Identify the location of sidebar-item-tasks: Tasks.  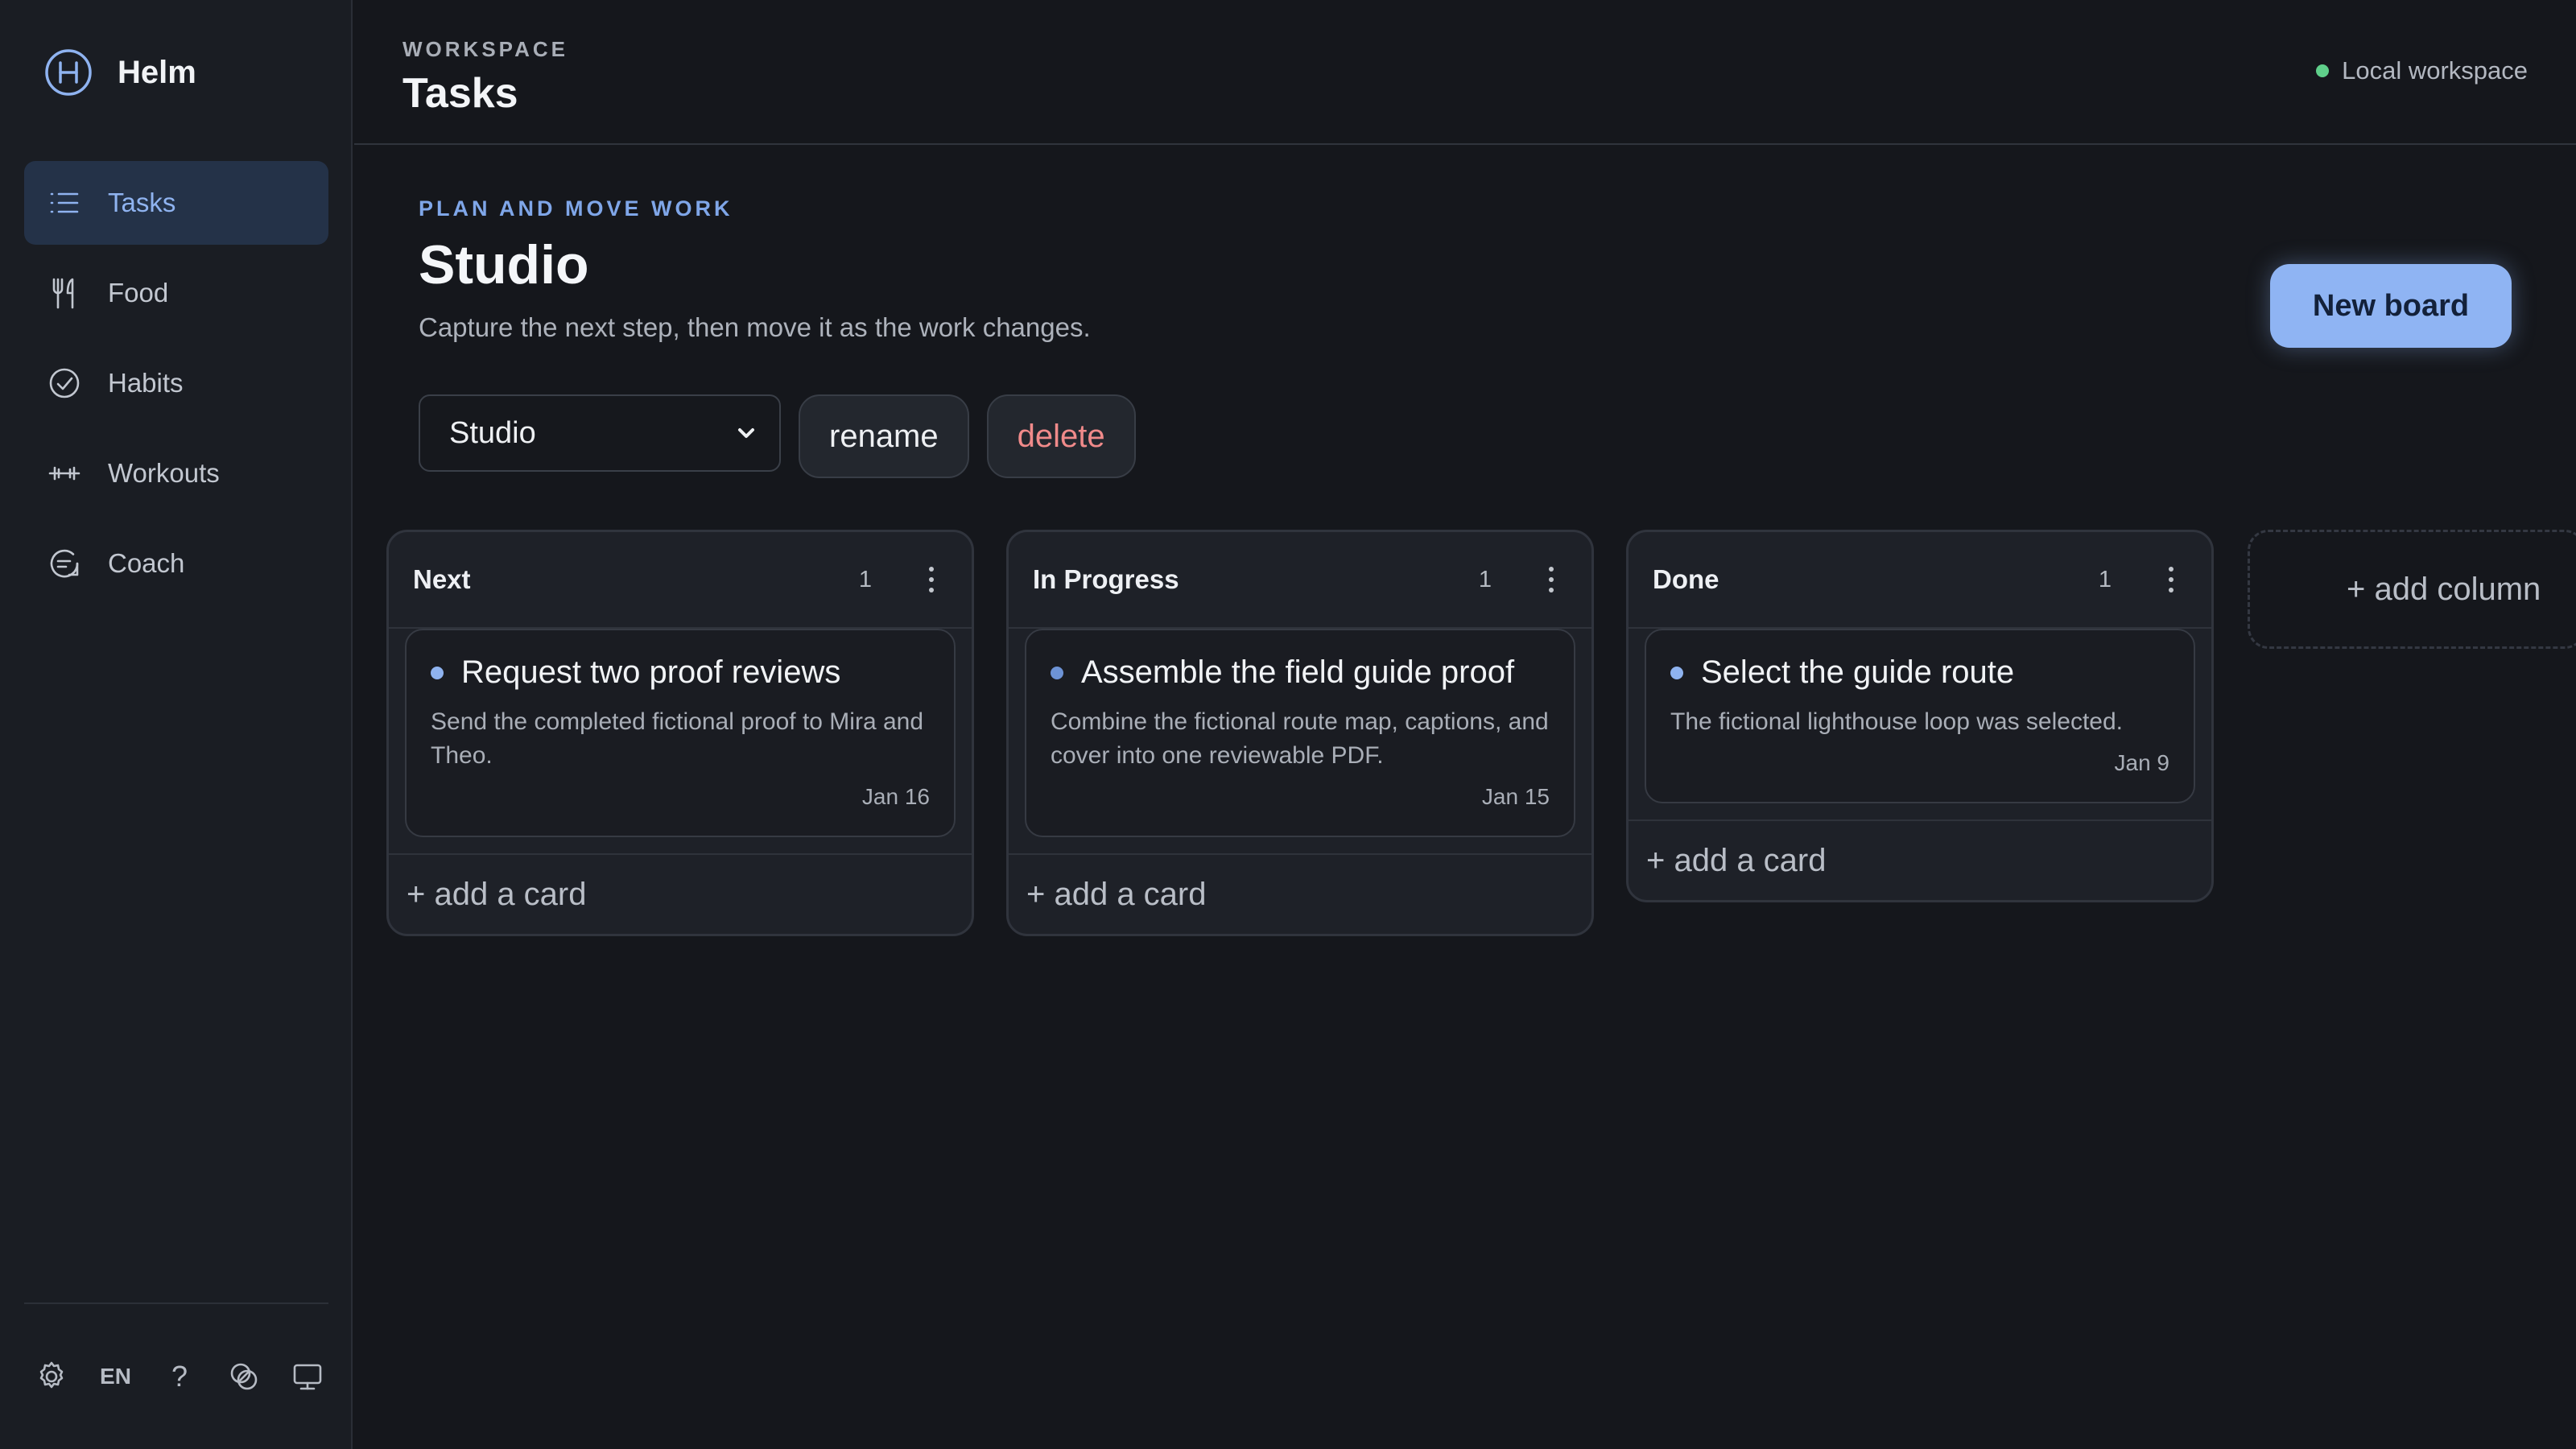
(176, 203).